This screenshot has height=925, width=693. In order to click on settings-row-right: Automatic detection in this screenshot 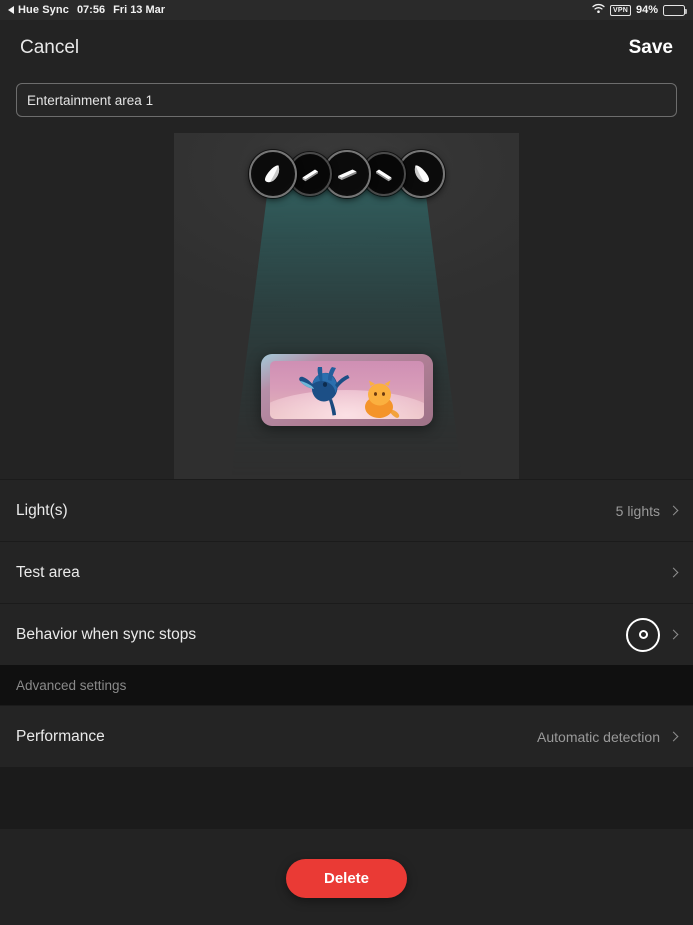, I will do `click(608, 736)`.